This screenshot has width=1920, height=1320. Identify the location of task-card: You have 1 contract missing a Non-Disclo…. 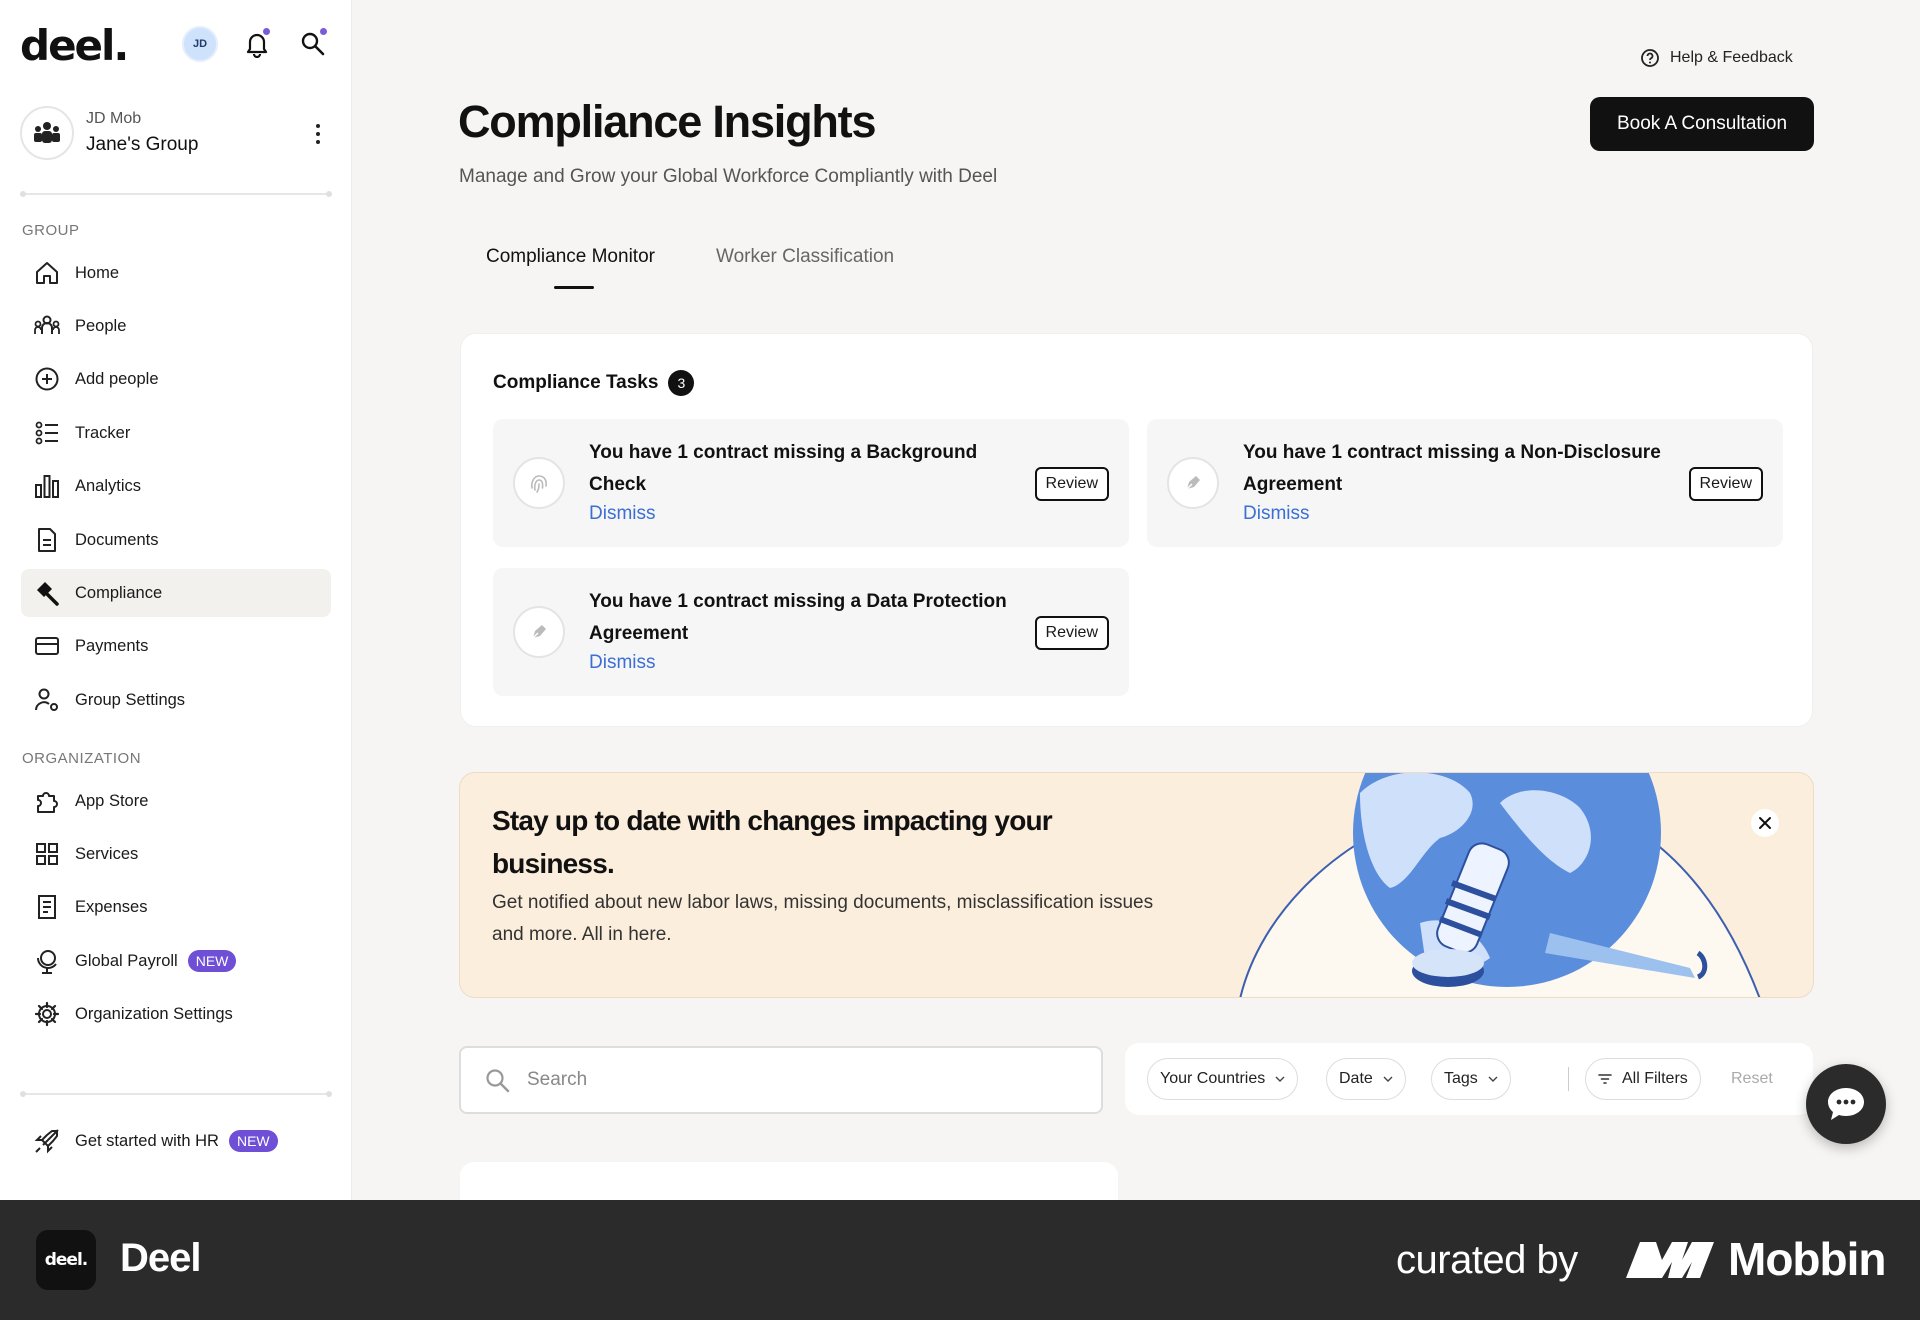
(1465, 483).